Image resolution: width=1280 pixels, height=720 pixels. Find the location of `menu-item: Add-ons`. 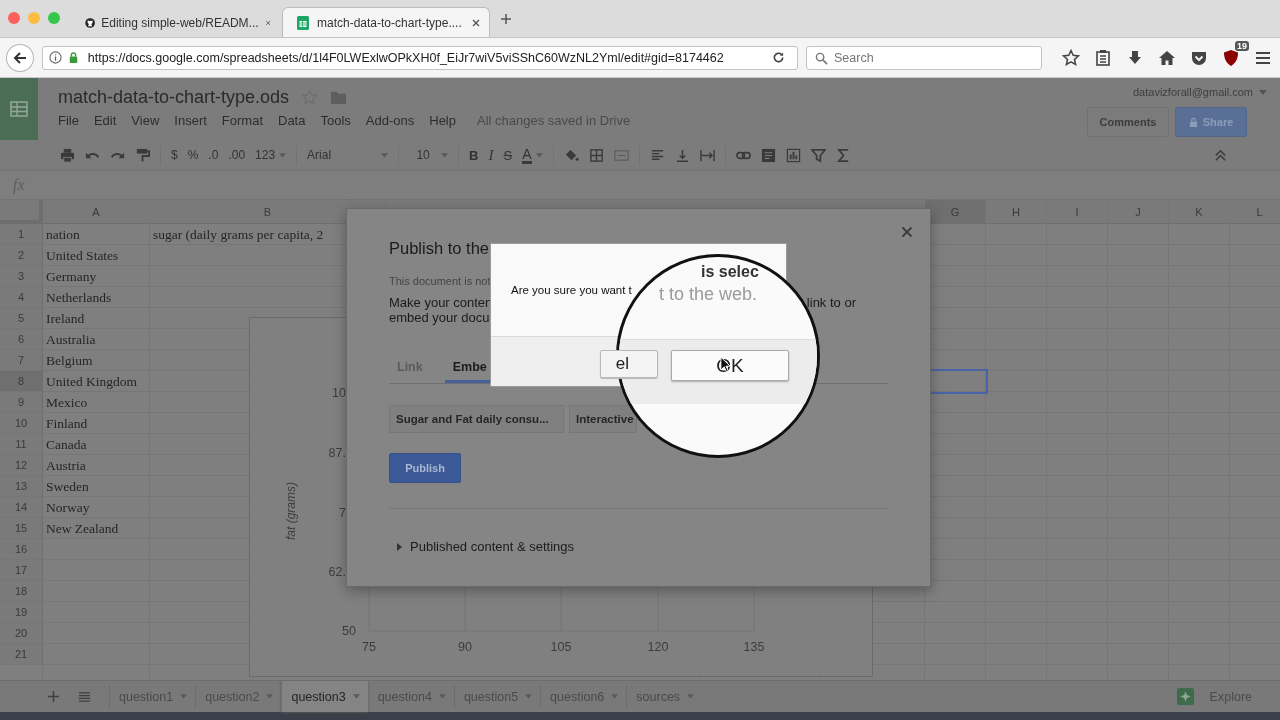

menu-item: Add-ons is located at coordinates (390, 120).